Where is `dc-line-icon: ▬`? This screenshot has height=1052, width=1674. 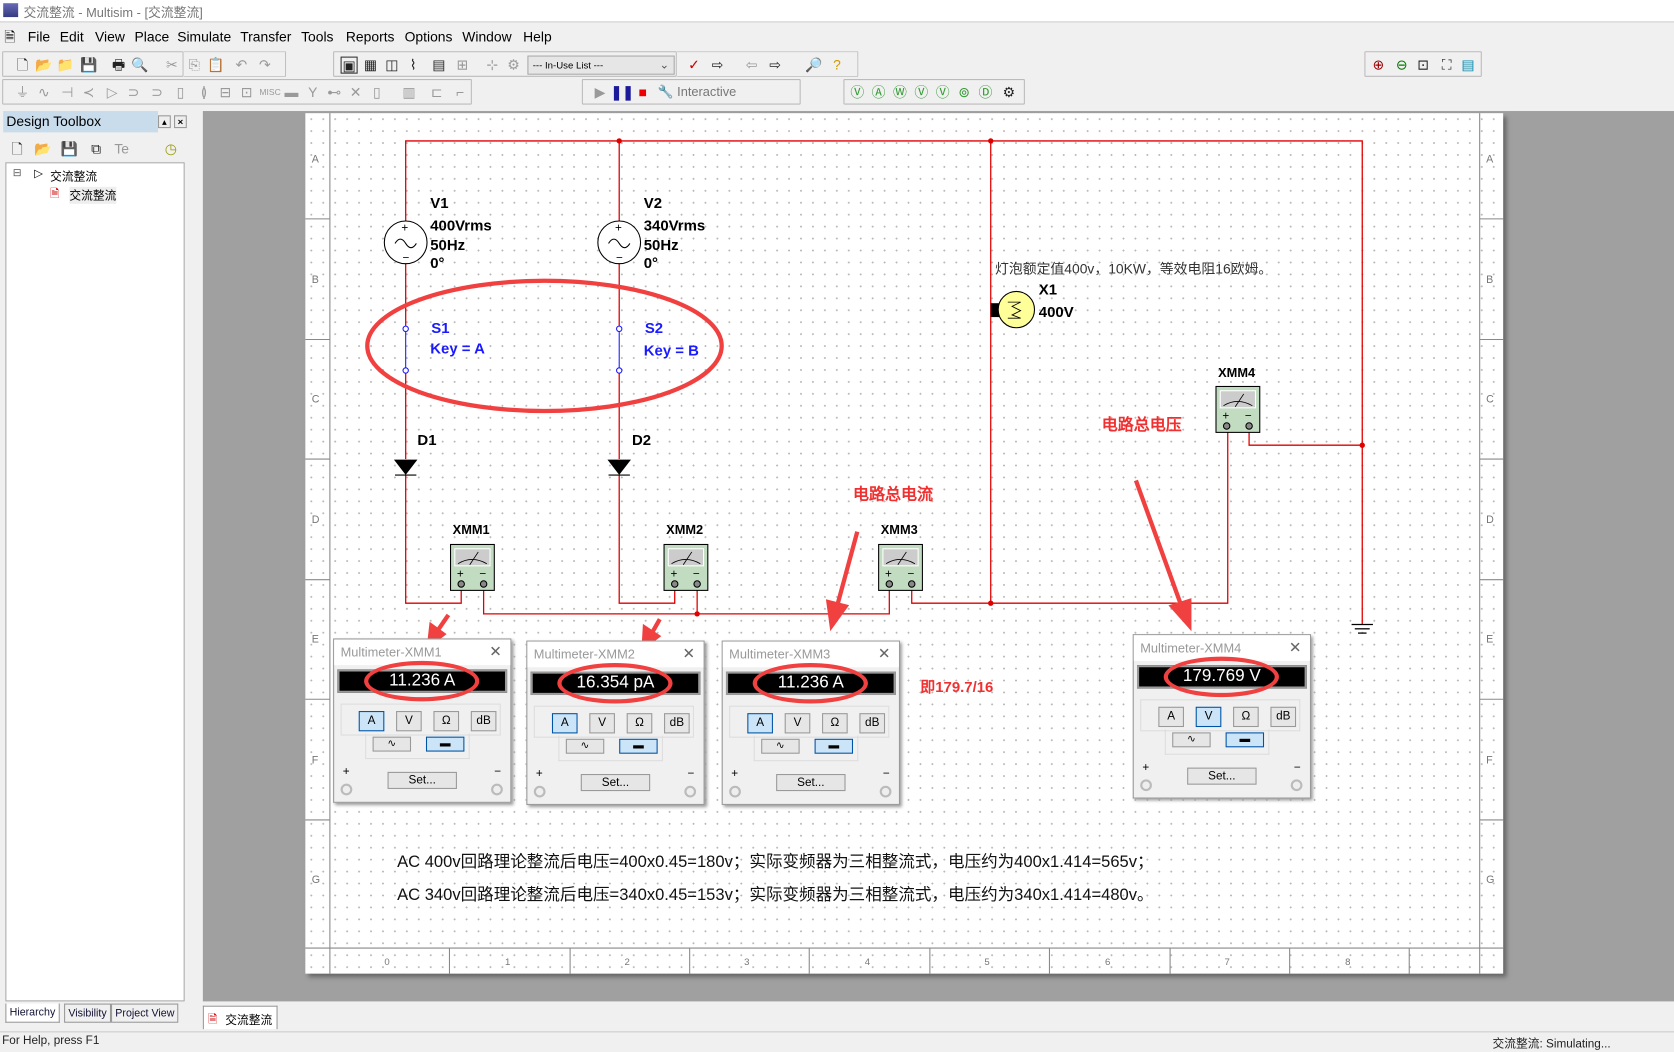 dc-line-icon: ▬ is located at coordinates (638, 745).